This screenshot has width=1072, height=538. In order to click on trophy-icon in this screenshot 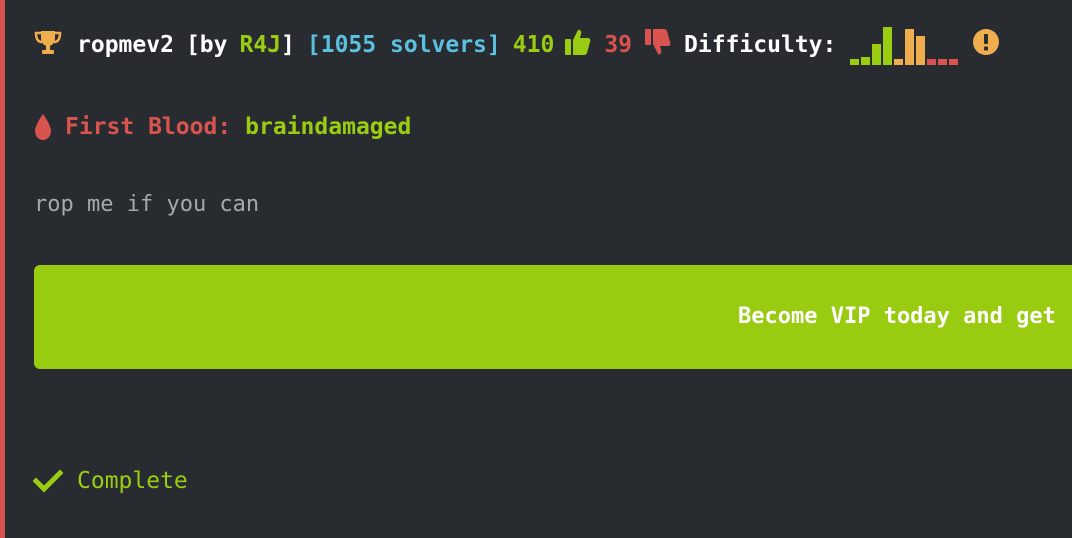, I will do `click(48, 45)`.